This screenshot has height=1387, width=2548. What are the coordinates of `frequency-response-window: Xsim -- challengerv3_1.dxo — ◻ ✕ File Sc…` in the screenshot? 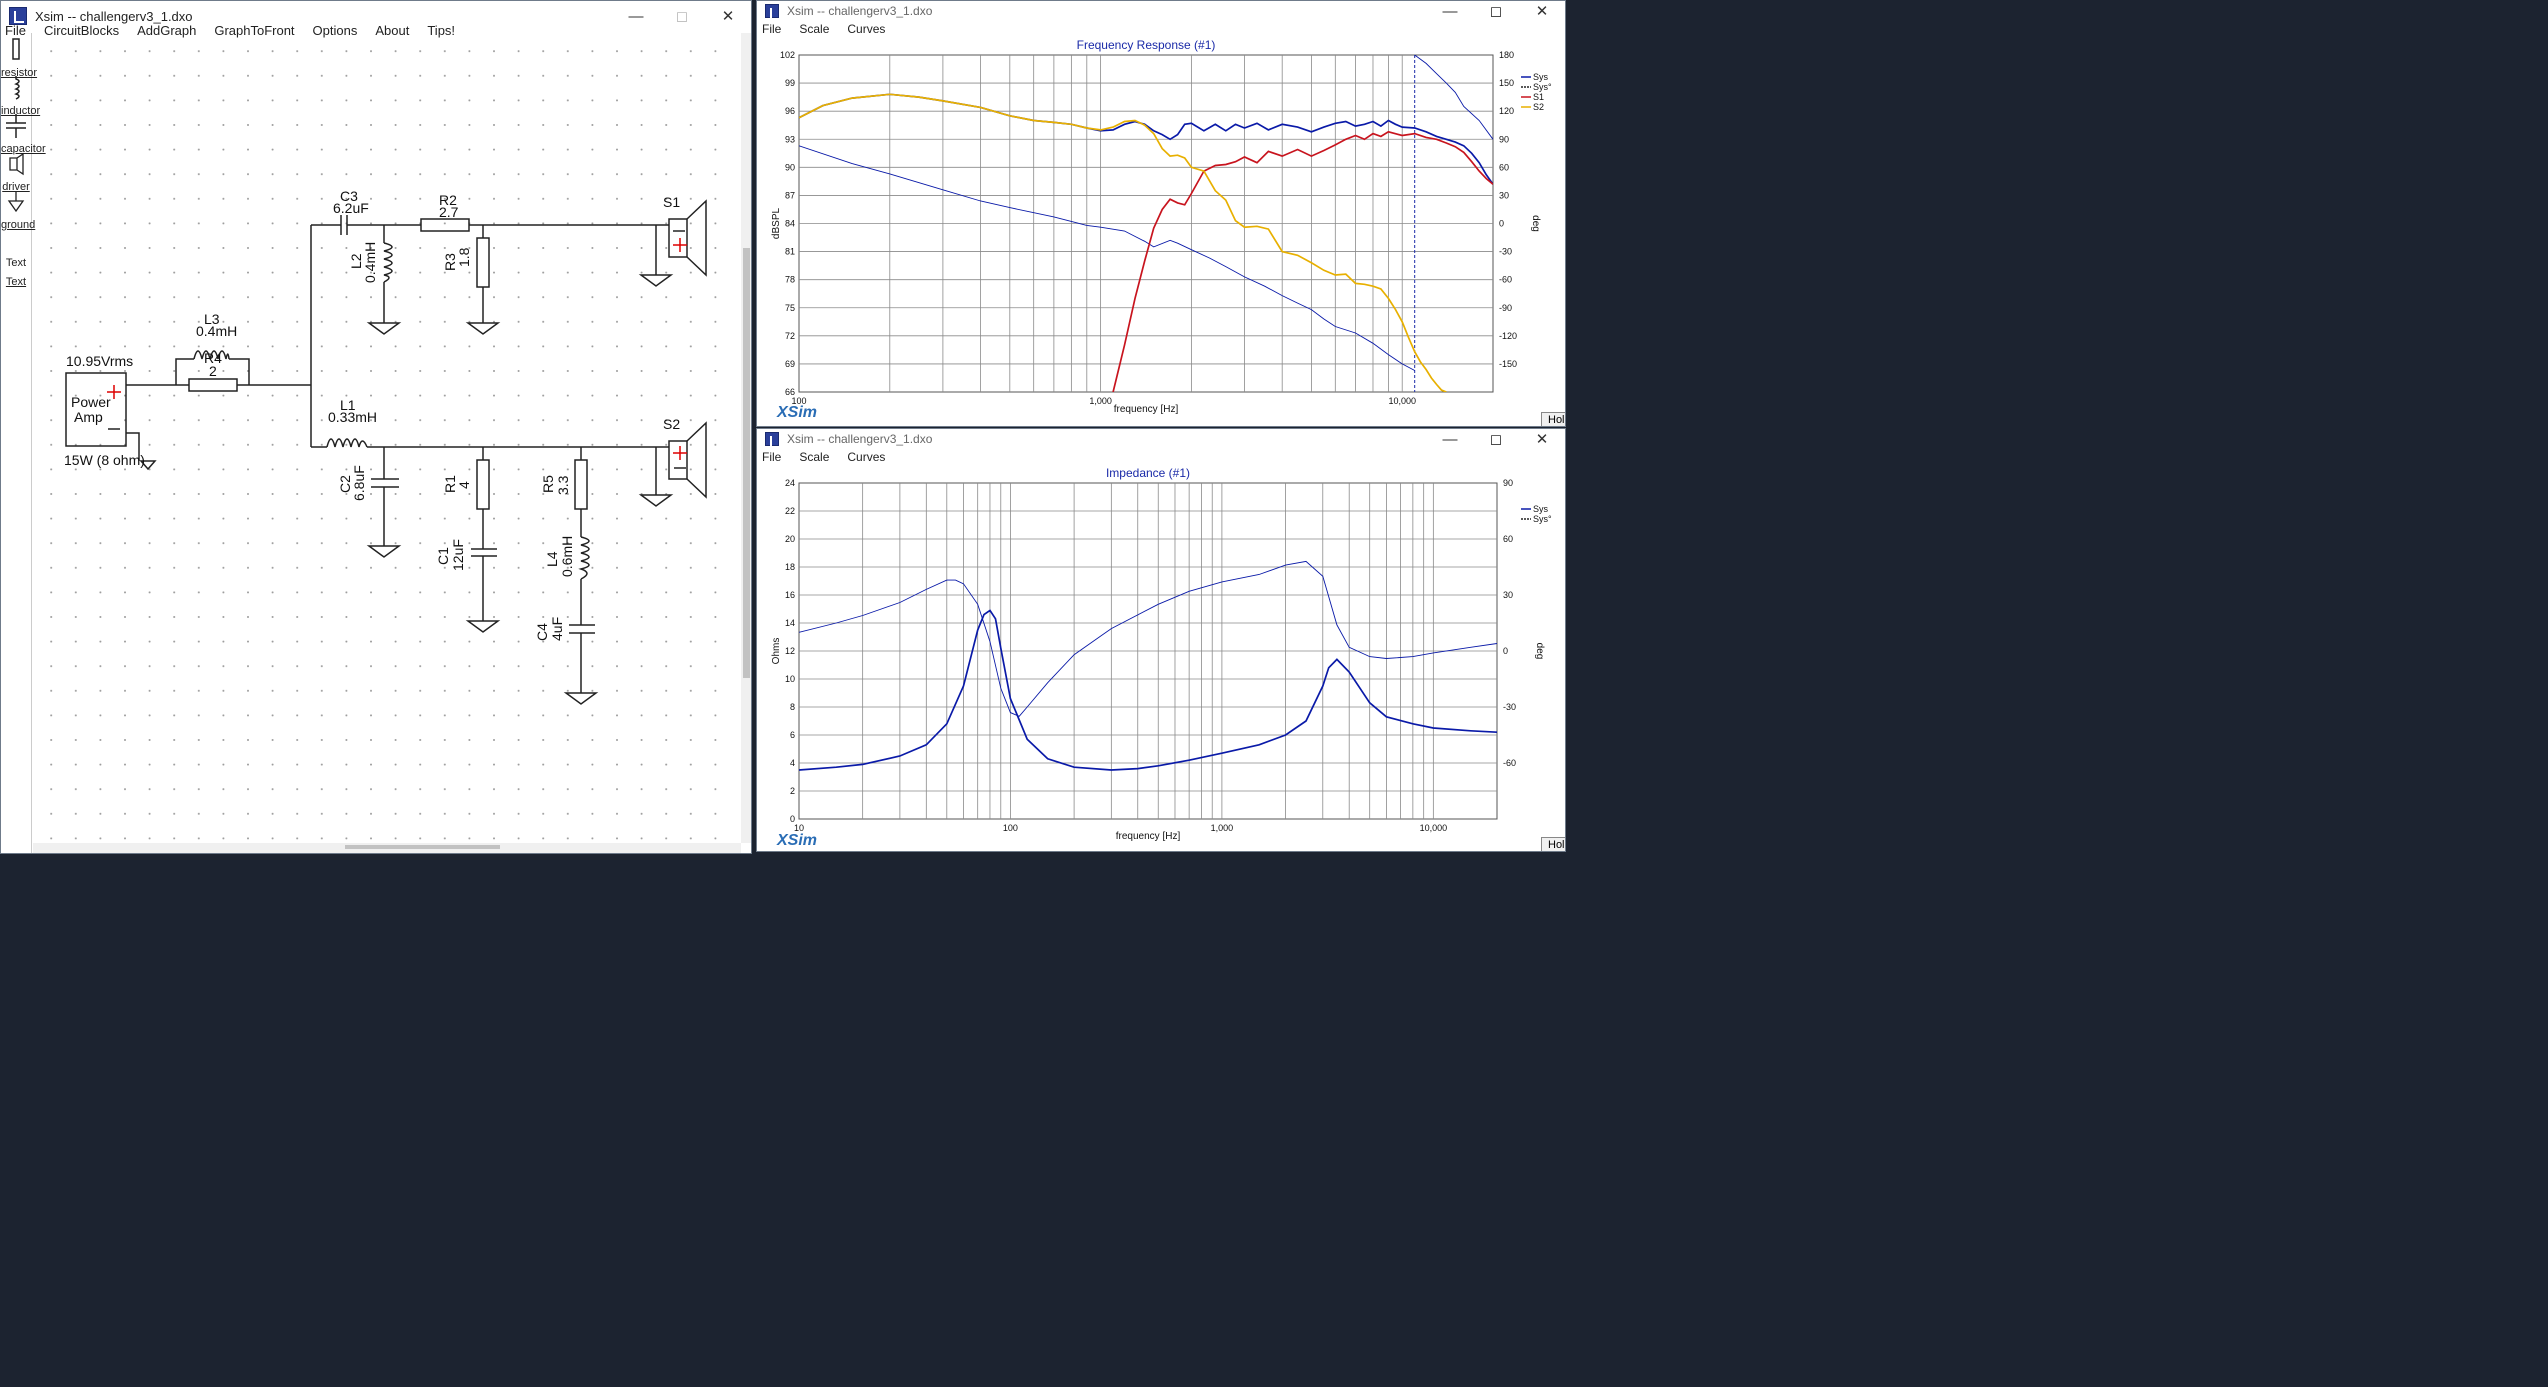 It's located at (1161, 213).